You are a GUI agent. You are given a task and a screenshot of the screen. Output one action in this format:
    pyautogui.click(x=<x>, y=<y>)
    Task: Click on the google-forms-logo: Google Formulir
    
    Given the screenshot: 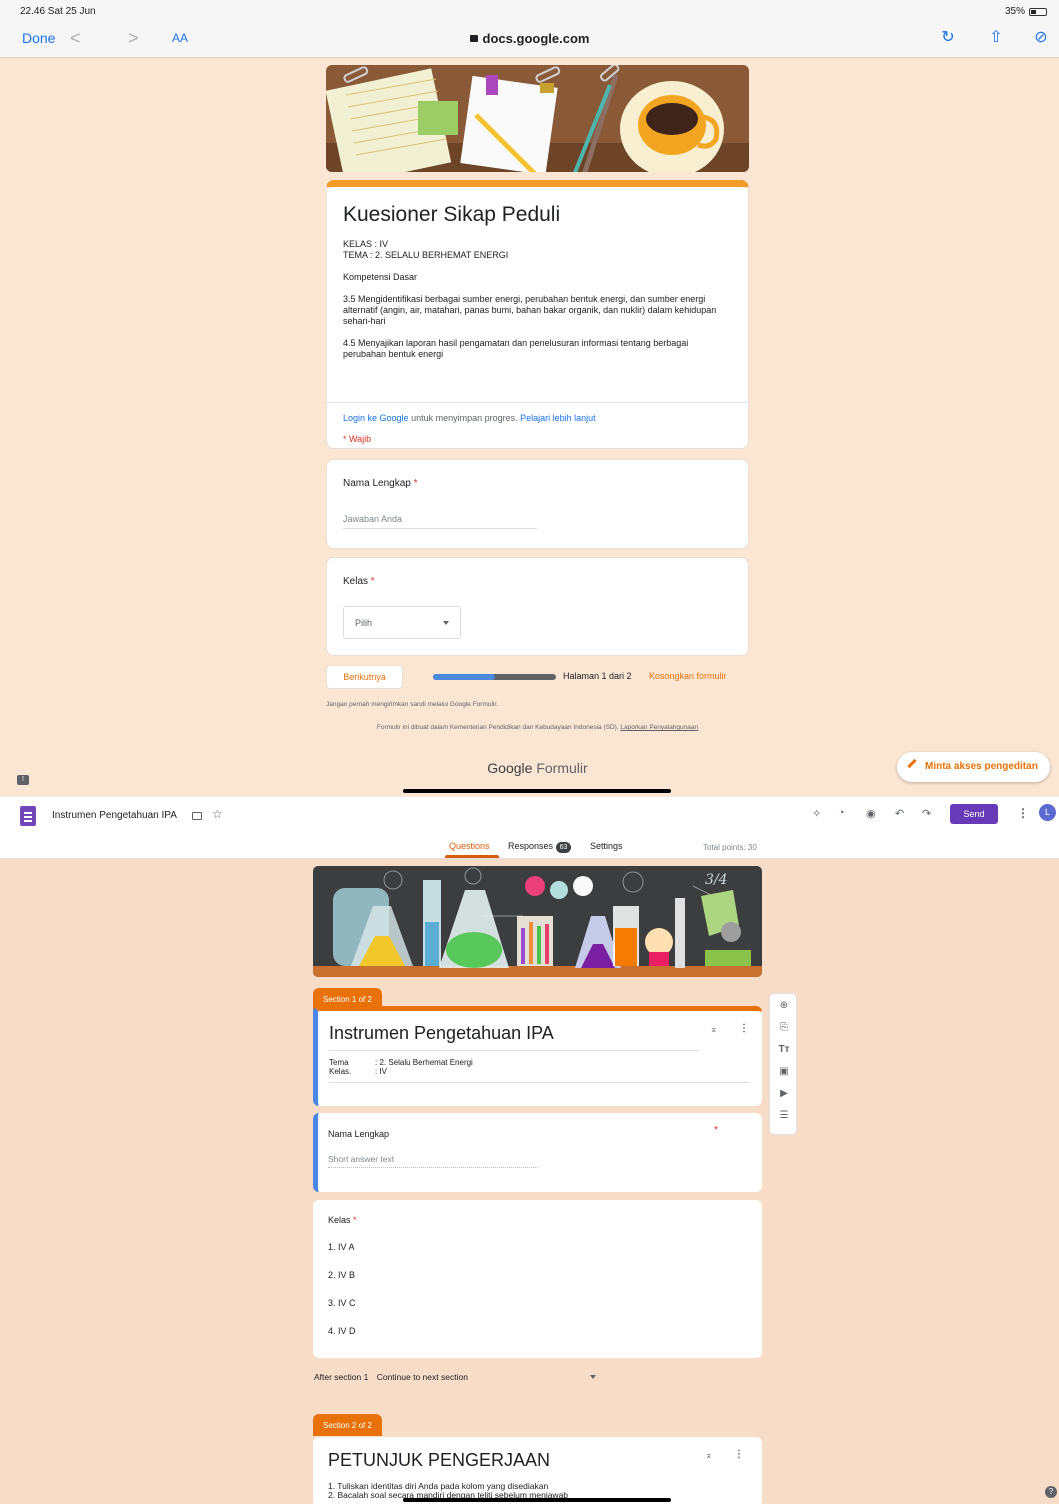 What is the action you would take?
    pyautogui.click(x=537, y=768)
    